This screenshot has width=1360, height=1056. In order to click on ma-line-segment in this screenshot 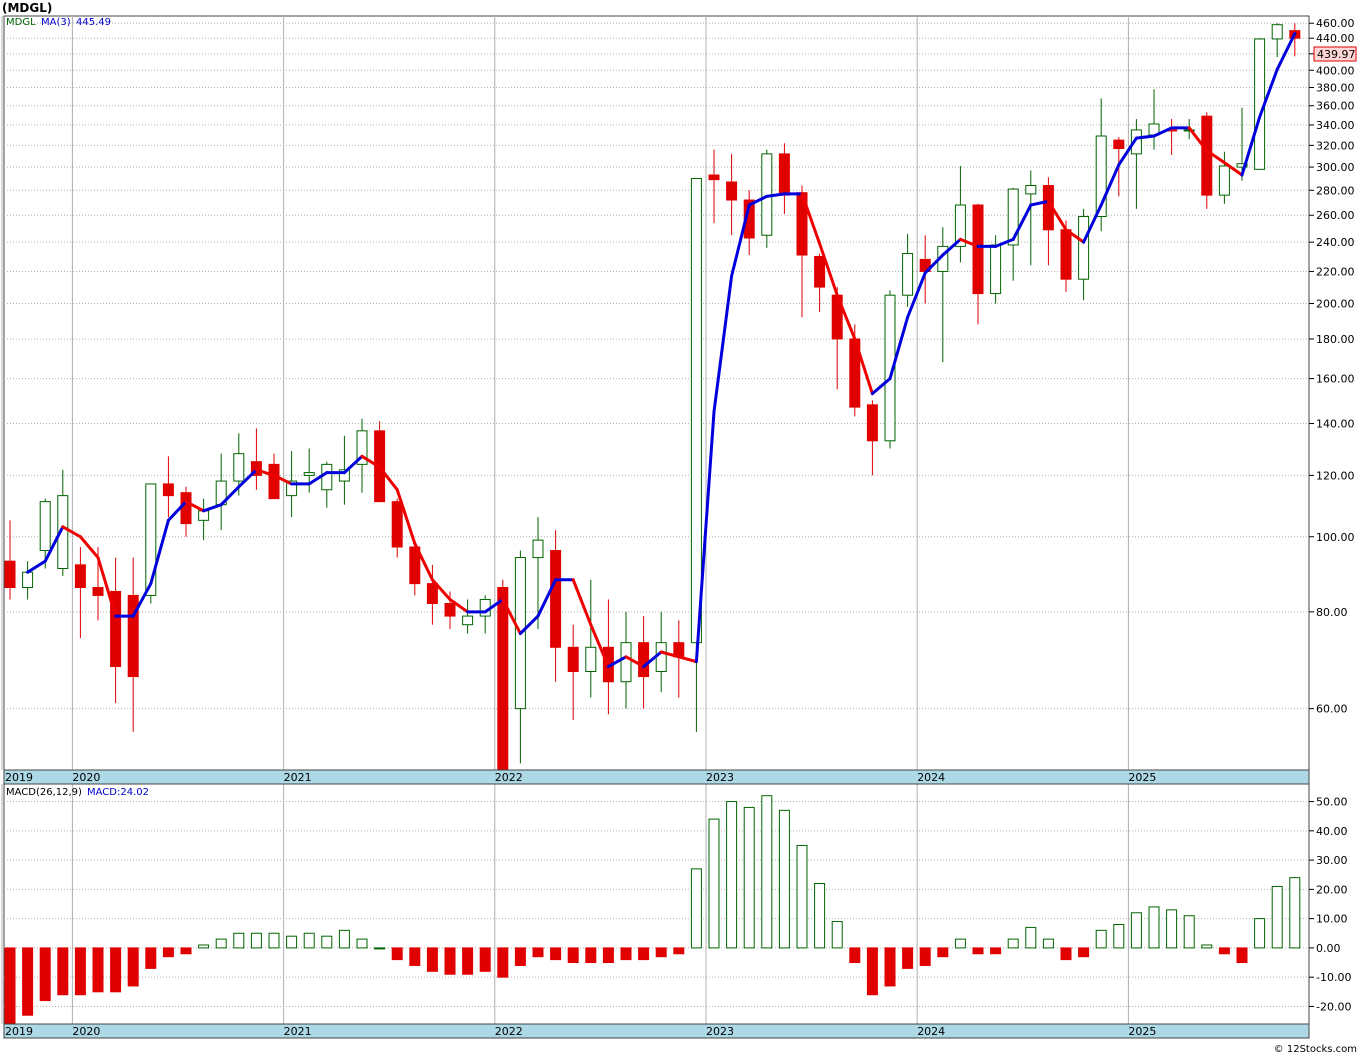, I will do `click(1145, 137)`.